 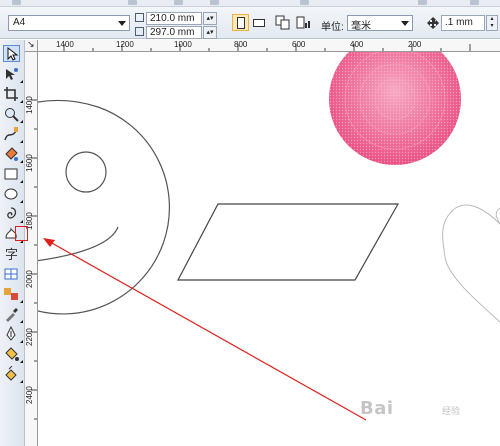 I want to click on nudge-distance-field: .1 mm, so click(x=463, y=23).